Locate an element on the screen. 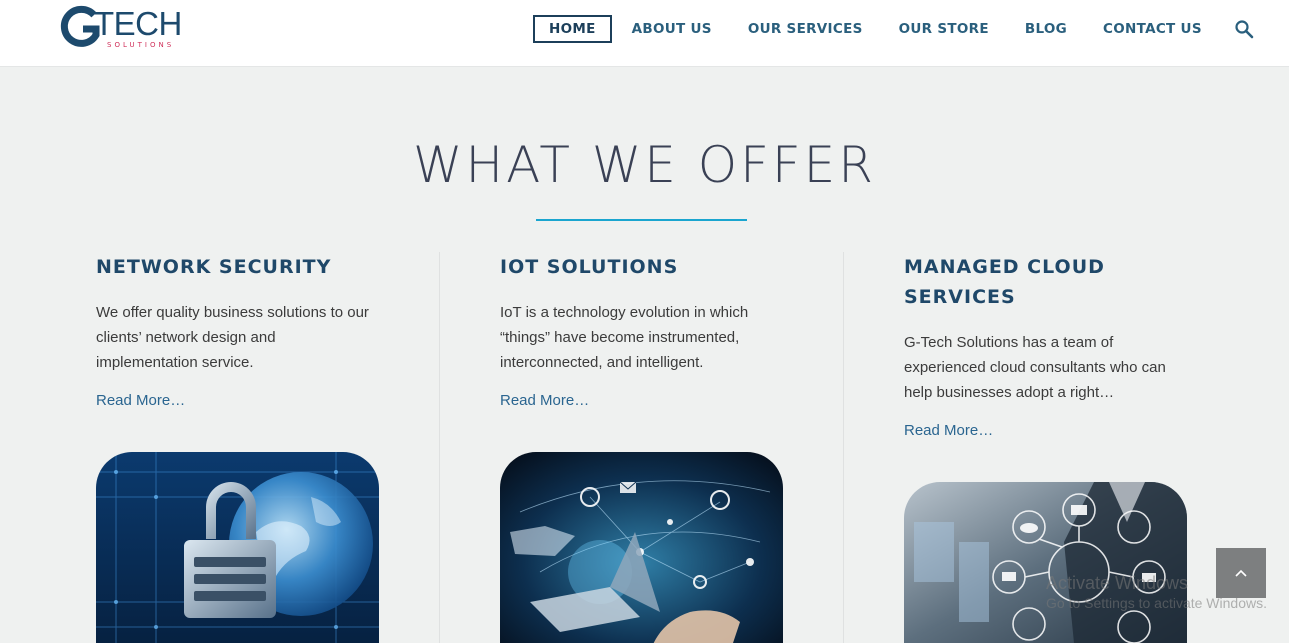  card-desc-line: experienced cloud consultants who can is located at coordinates (1035, 367).